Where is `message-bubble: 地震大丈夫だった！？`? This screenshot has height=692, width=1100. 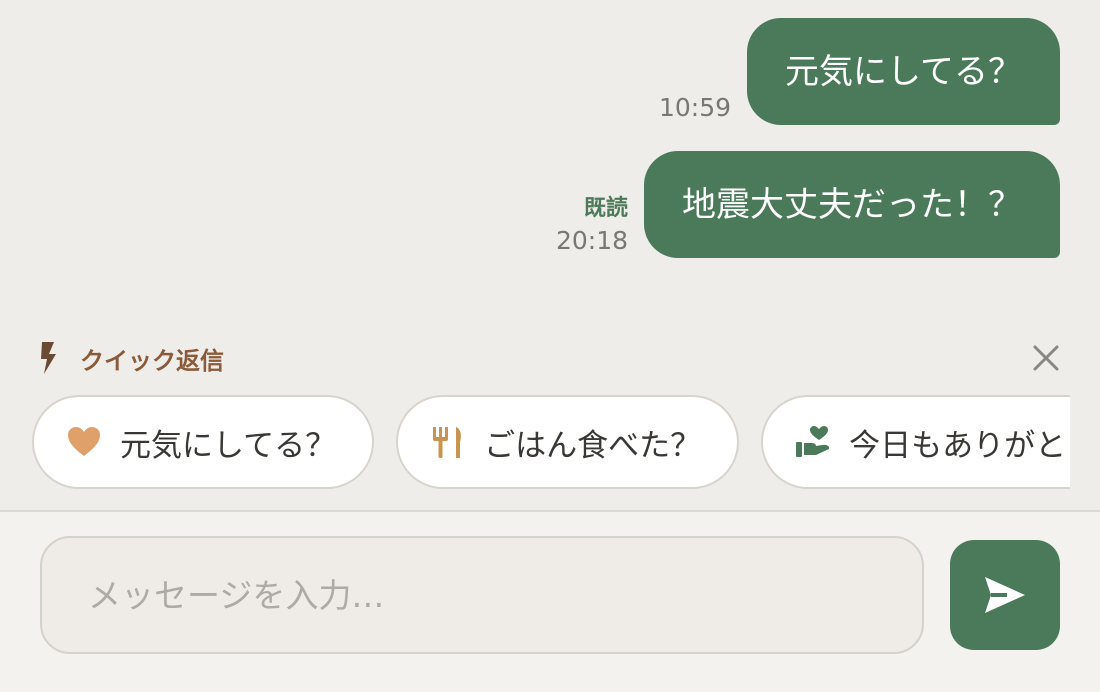 message-bubble: 地震大丈夫だった！？ is located at coordinates (852, 204).